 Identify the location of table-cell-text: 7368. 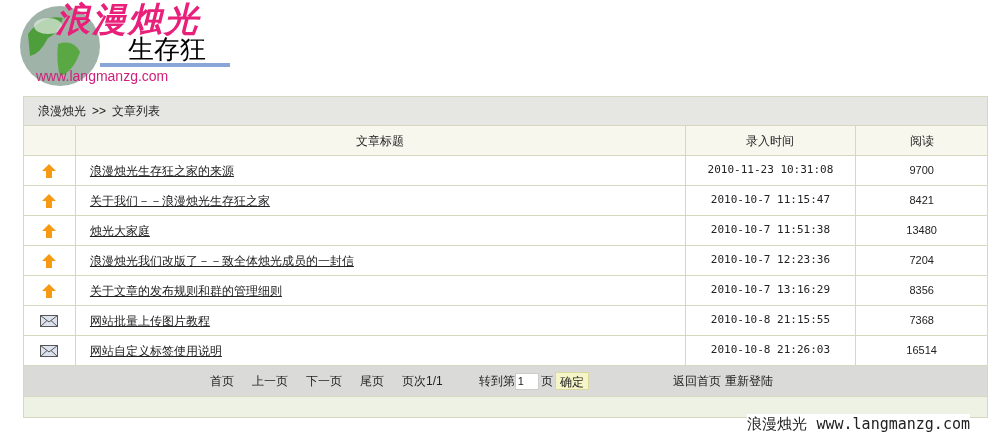
(921, 321).